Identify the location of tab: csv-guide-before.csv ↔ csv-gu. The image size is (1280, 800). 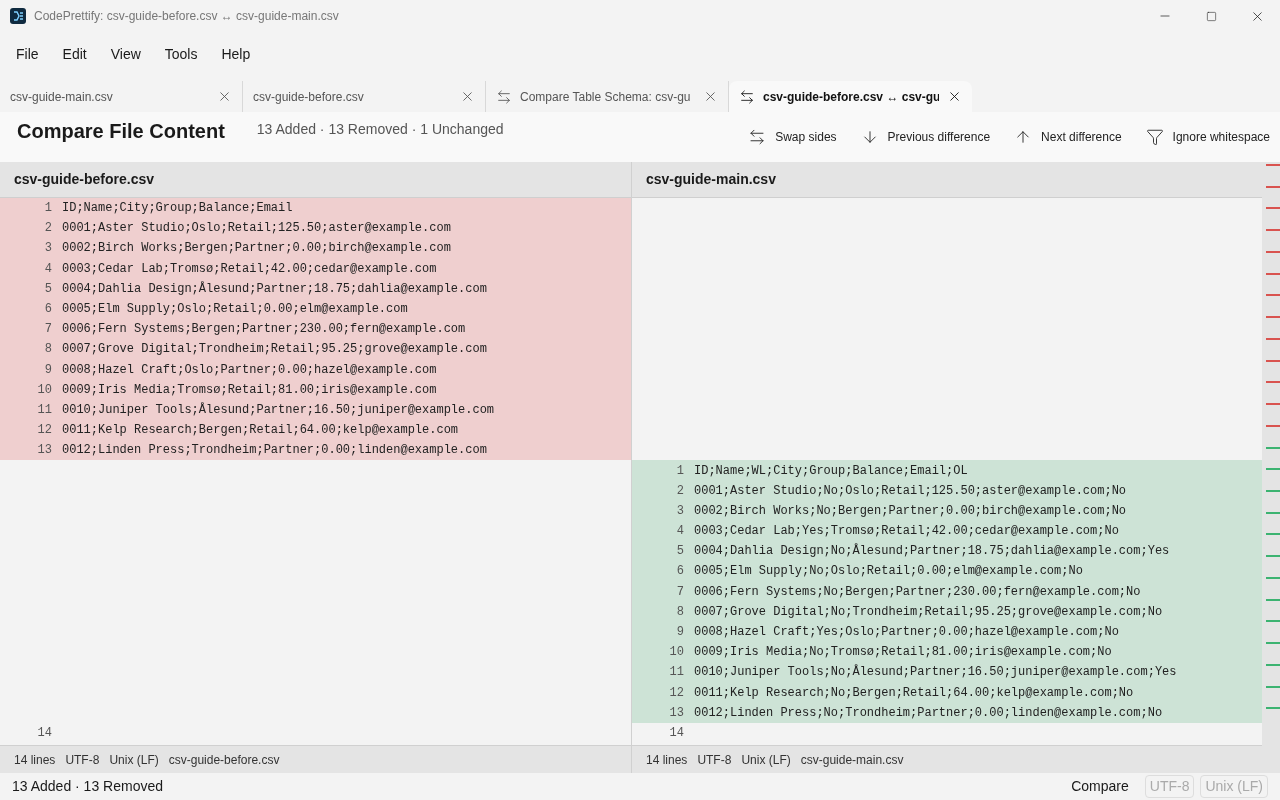
(850, 96).